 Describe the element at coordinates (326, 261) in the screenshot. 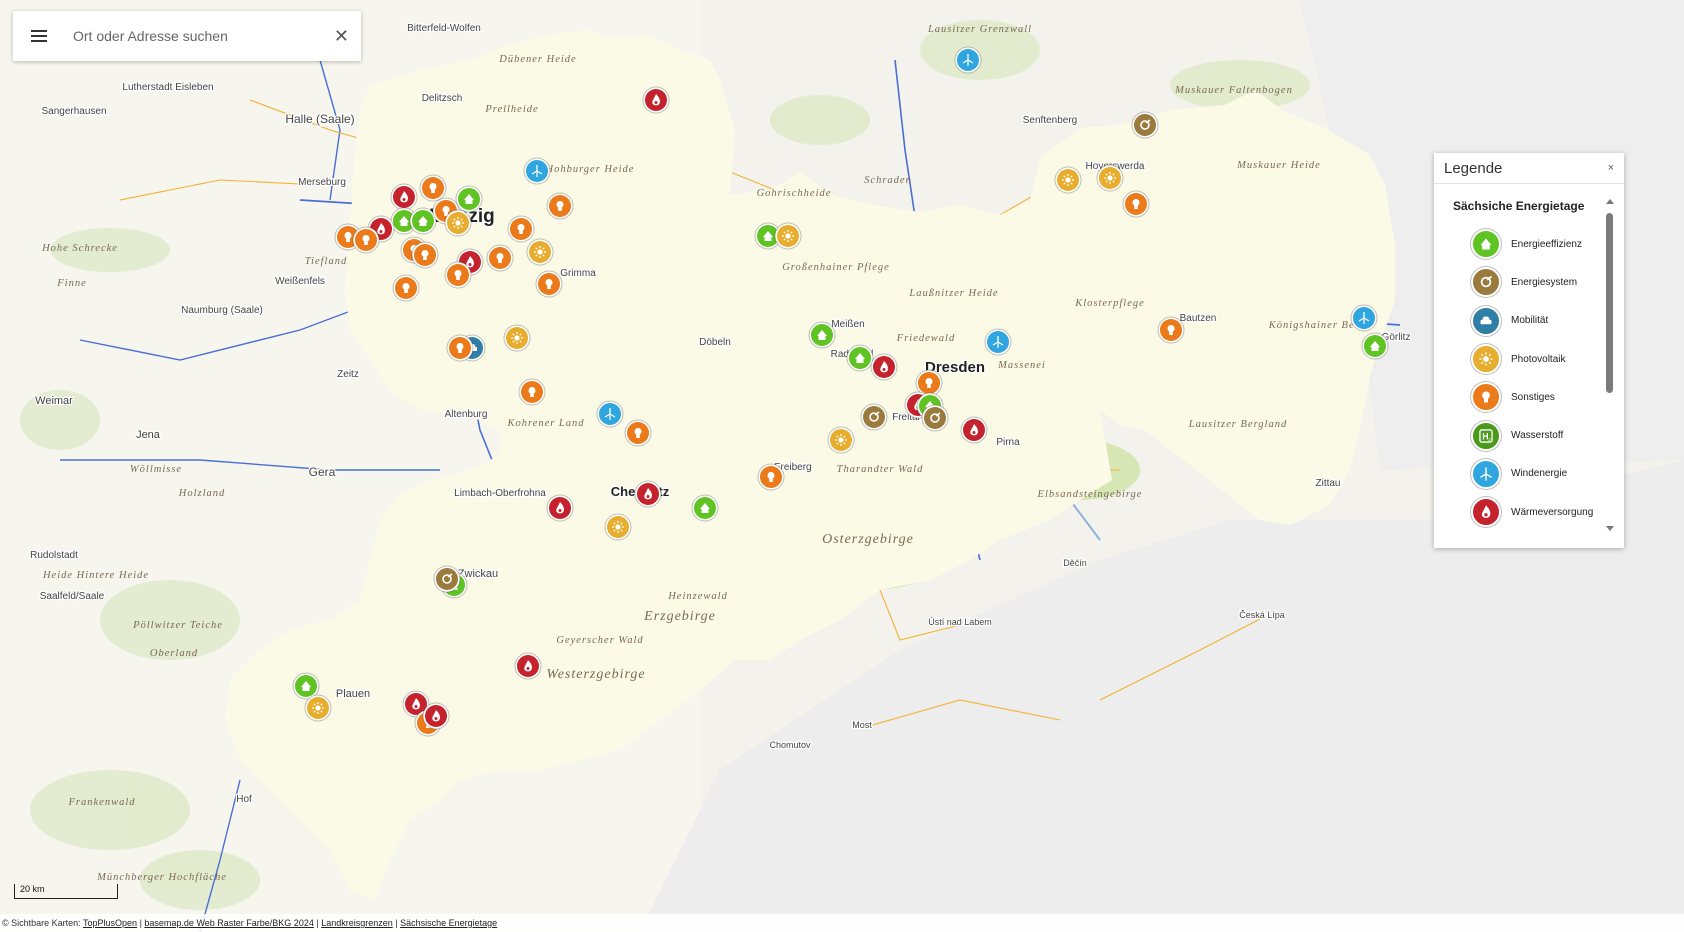

I see `region-label: Tiefland` at that location.